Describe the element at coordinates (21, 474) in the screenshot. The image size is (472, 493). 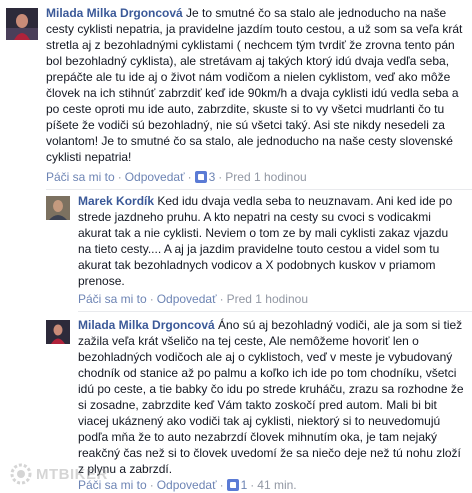
I see `gear-icon` at that location.